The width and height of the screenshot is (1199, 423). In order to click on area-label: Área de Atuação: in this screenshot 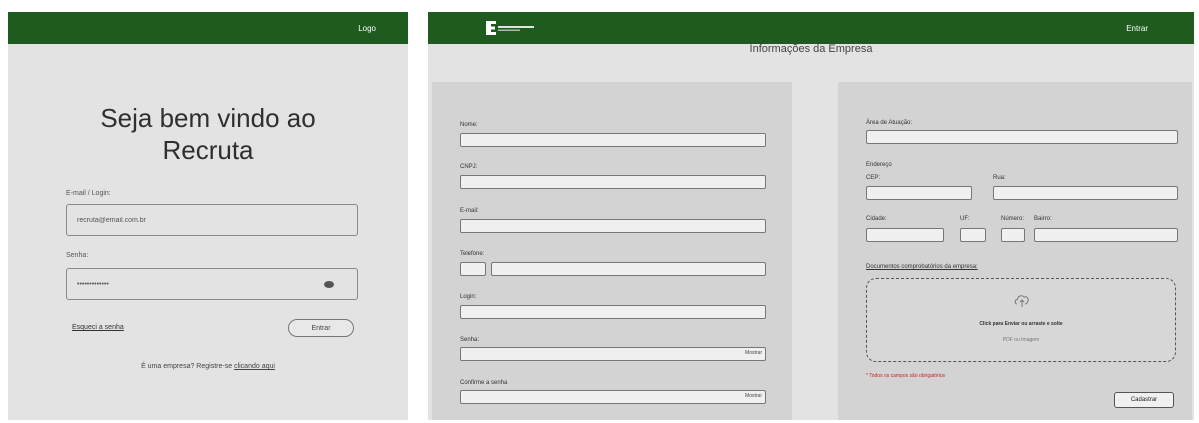, I will do `click(889, 123)`.